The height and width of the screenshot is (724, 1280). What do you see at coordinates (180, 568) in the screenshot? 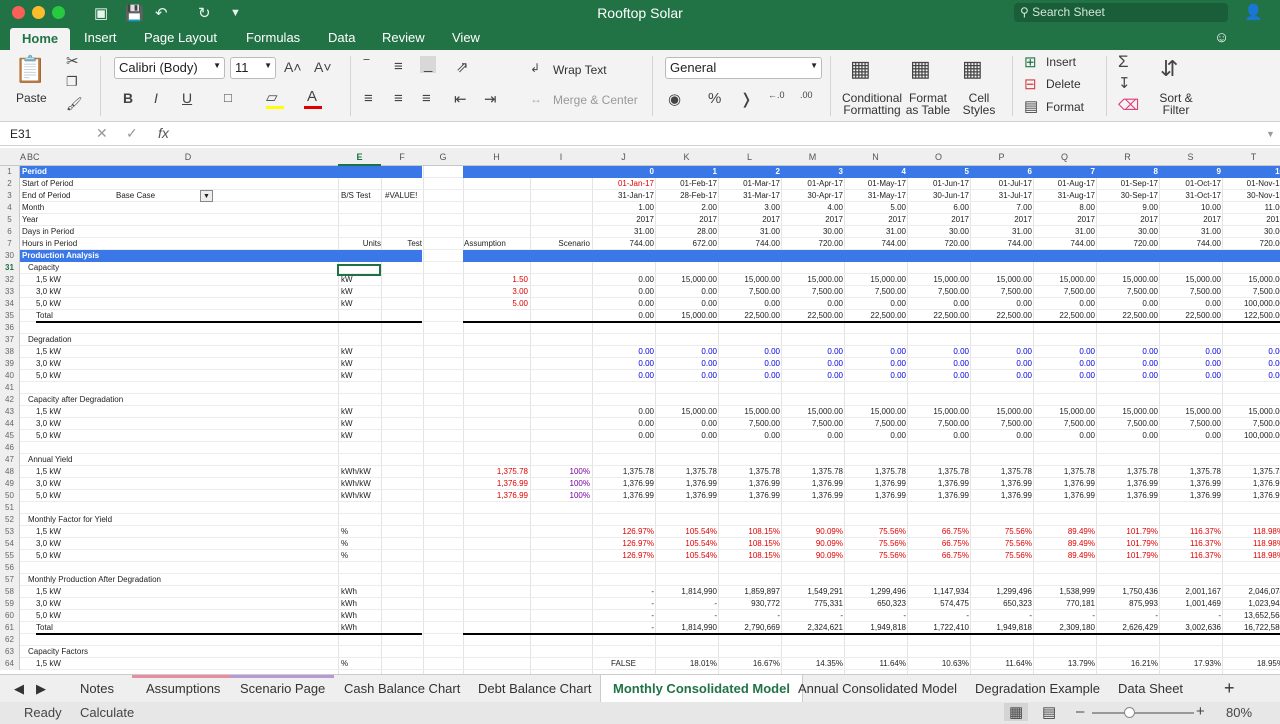
I see `row-label` at bounding box center [180, 568].